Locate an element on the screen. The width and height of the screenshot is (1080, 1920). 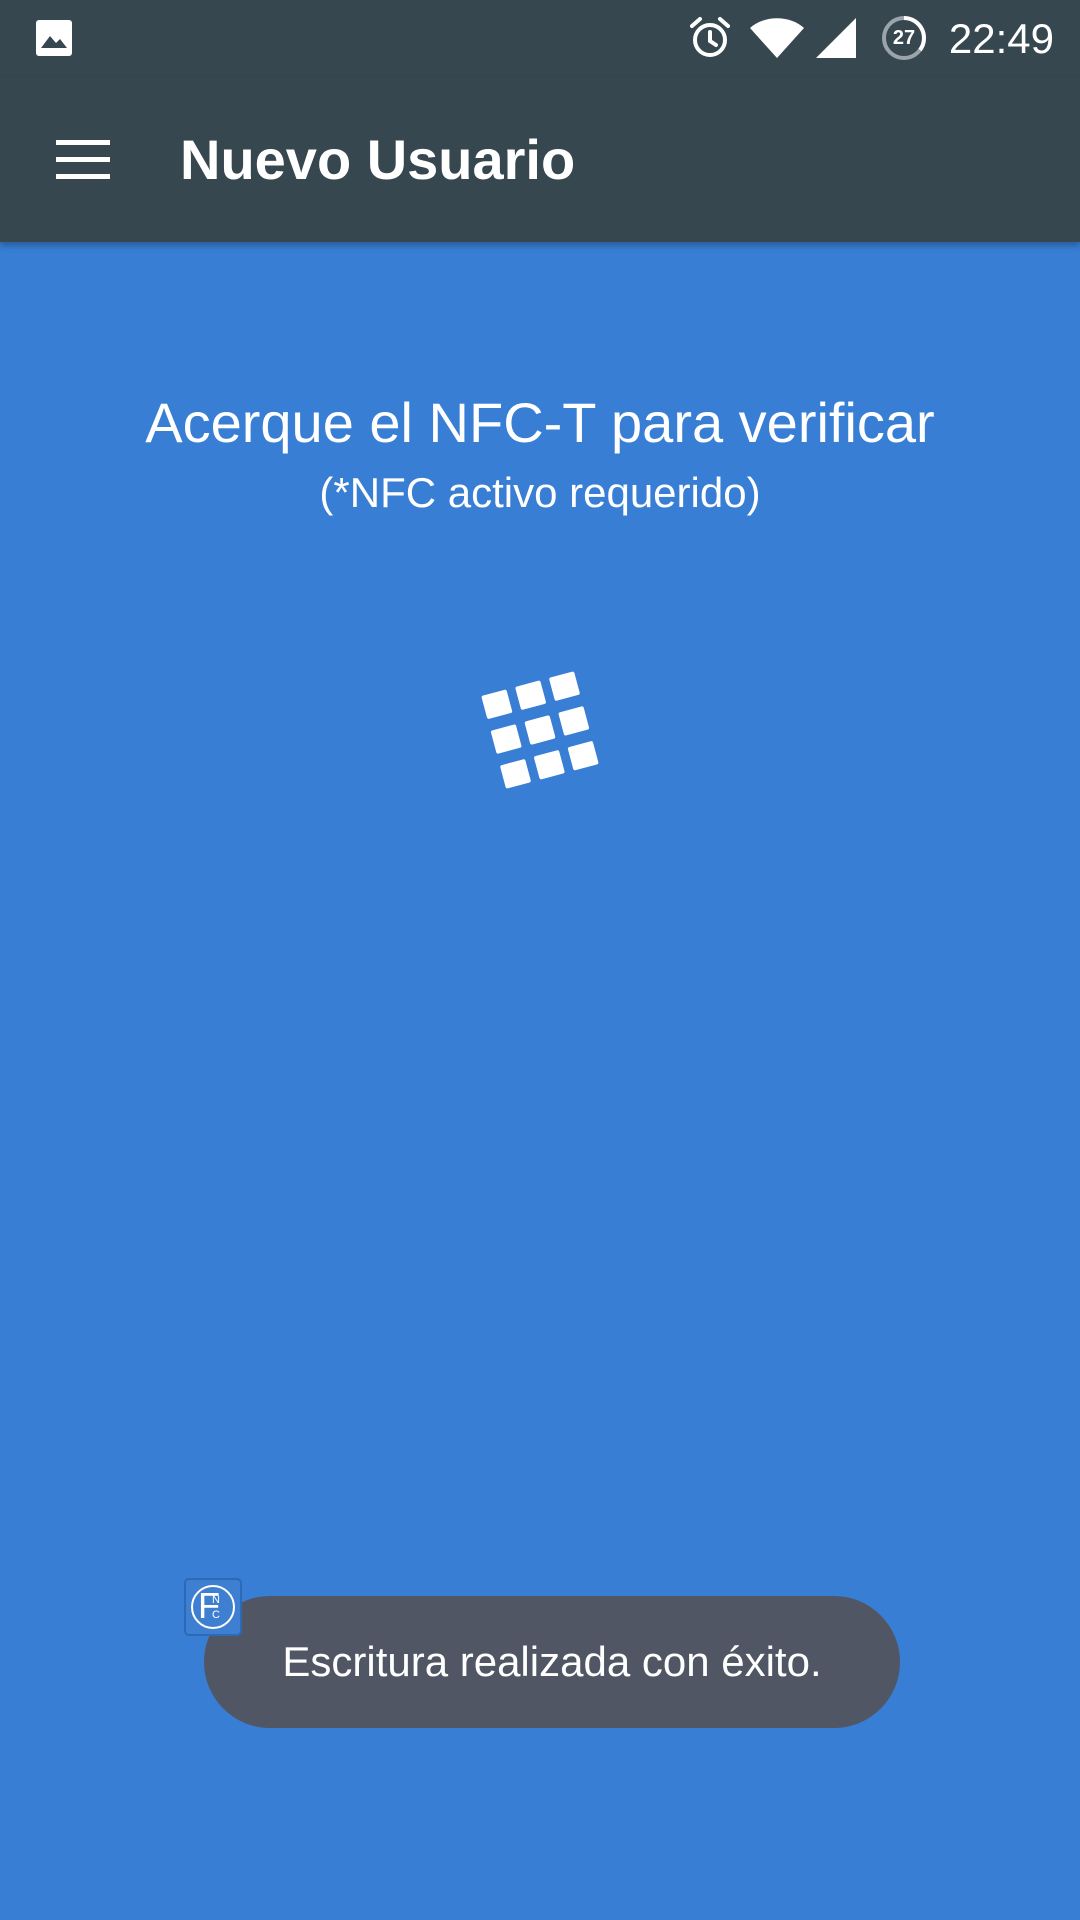
toast: Escritura realizada con éxito. is located at coordinates (552, 1662).